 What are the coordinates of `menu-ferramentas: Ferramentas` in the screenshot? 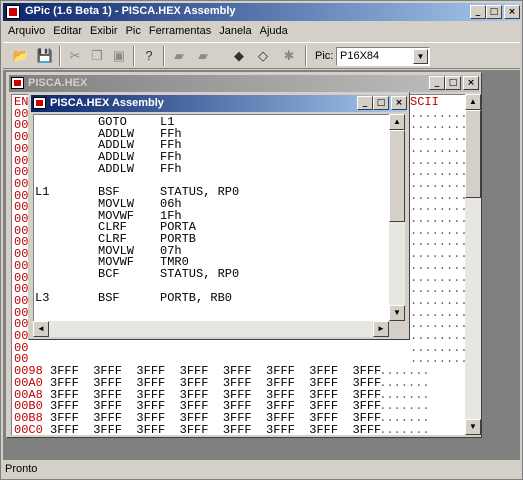 It's located at (179, 30).